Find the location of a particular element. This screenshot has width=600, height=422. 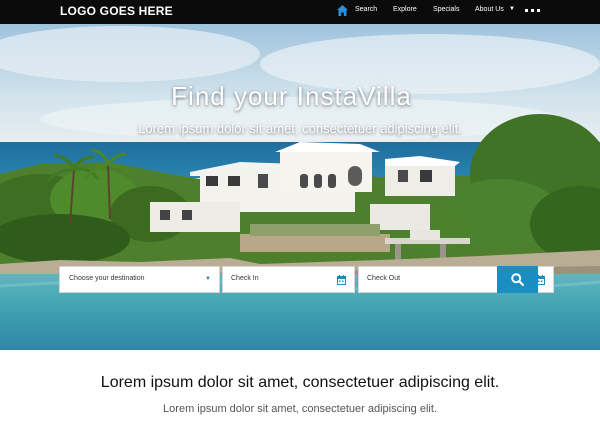

nav-specials: Specials is located at coordinates (446, 9).